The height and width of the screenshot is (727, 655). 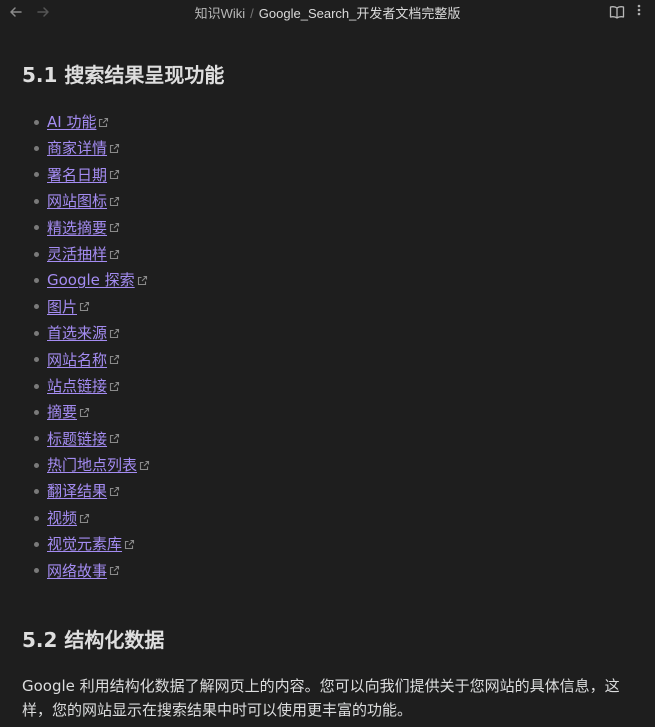 What do you see at coordinates (77, 439) in the screenshot?
I see `link-title-links: 标题链接` at bounding box center [77, 439].